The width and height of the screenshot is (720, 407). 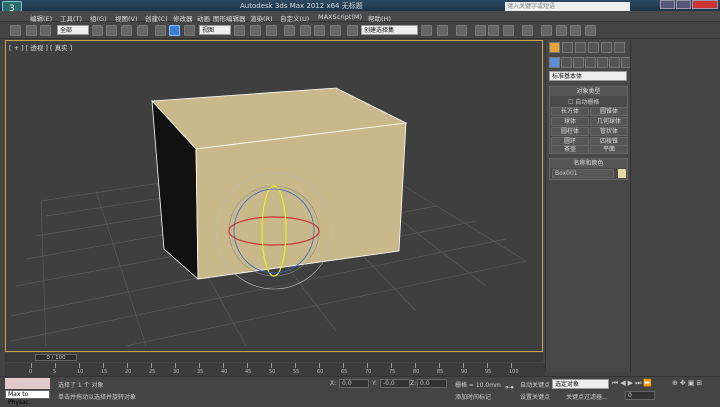 What do you see at coordinates (301, 6) in the screenshot?
I see `window-title: Autodesk 3ds Max 2012 x64 无标题` at bounding box center [301, 6].